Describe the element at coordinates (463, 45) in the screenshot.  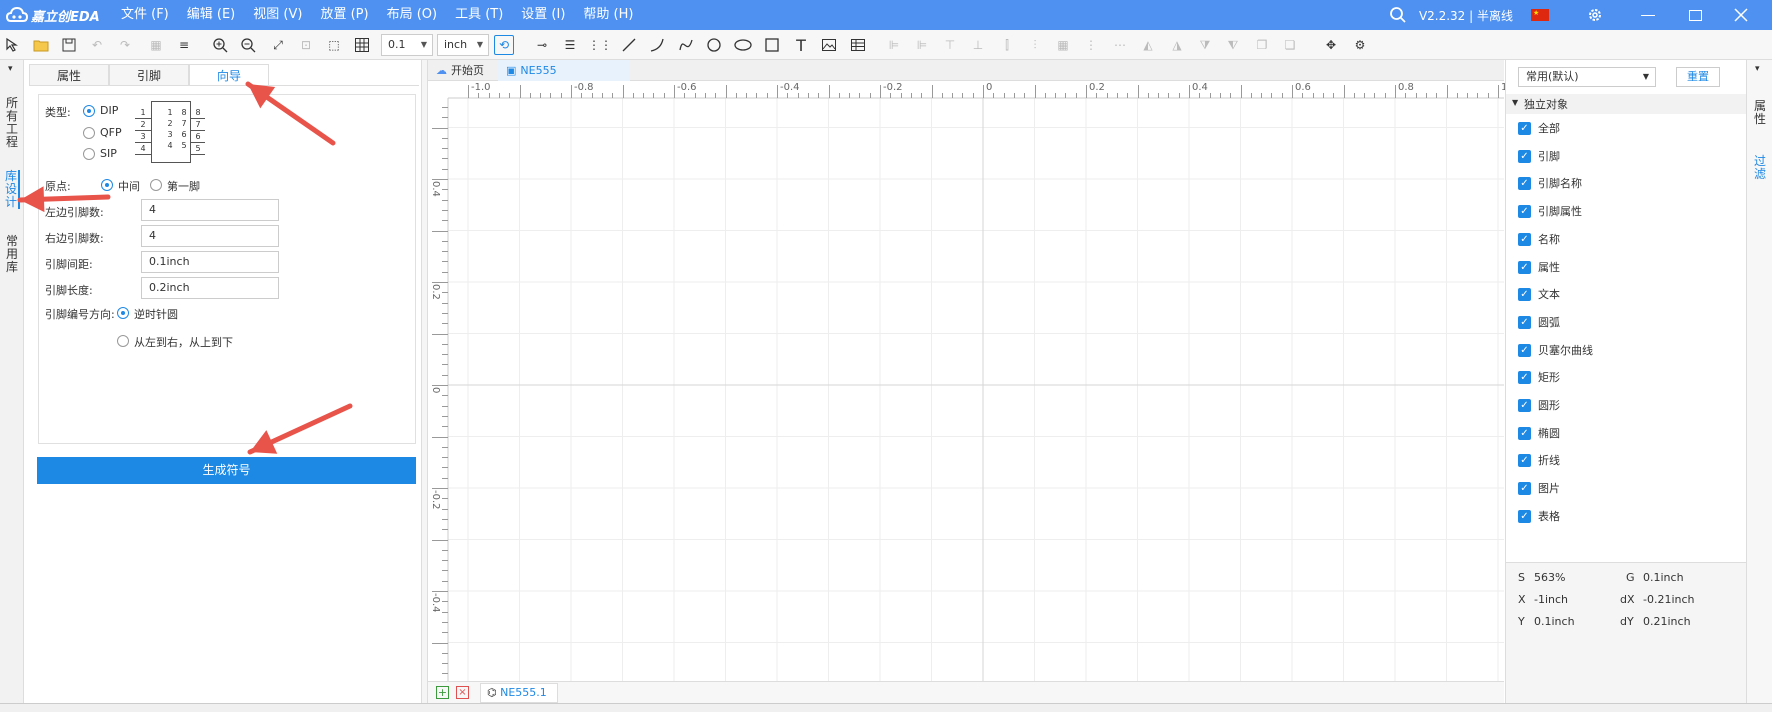
I see `unit-select: inch ▼` at that location.